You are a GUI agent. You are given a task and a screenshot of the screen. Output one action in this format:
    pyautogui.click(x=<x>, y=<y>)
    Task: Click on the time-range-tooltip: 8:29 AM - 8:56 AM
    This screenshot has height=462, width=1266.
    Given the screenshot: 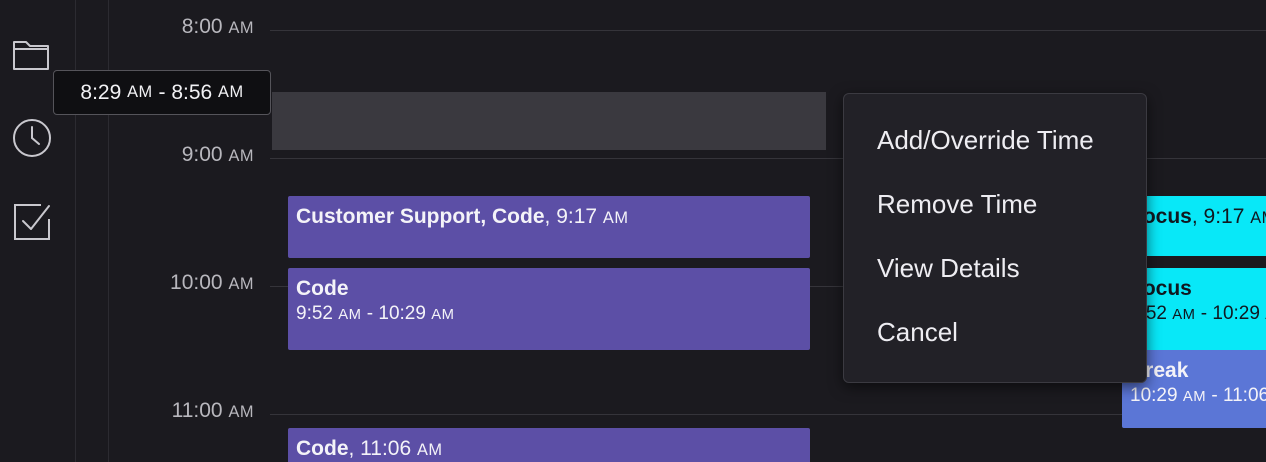 What is the action you would take?
    pyautogui.click(x=162, y=92)
    